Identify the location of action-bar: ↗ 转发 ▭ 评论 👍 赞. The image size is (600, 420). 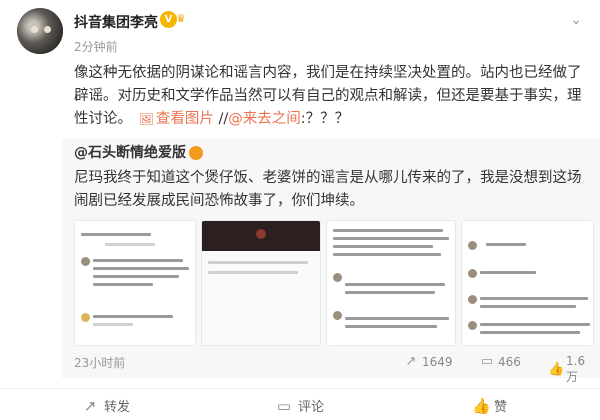
(300, 404).